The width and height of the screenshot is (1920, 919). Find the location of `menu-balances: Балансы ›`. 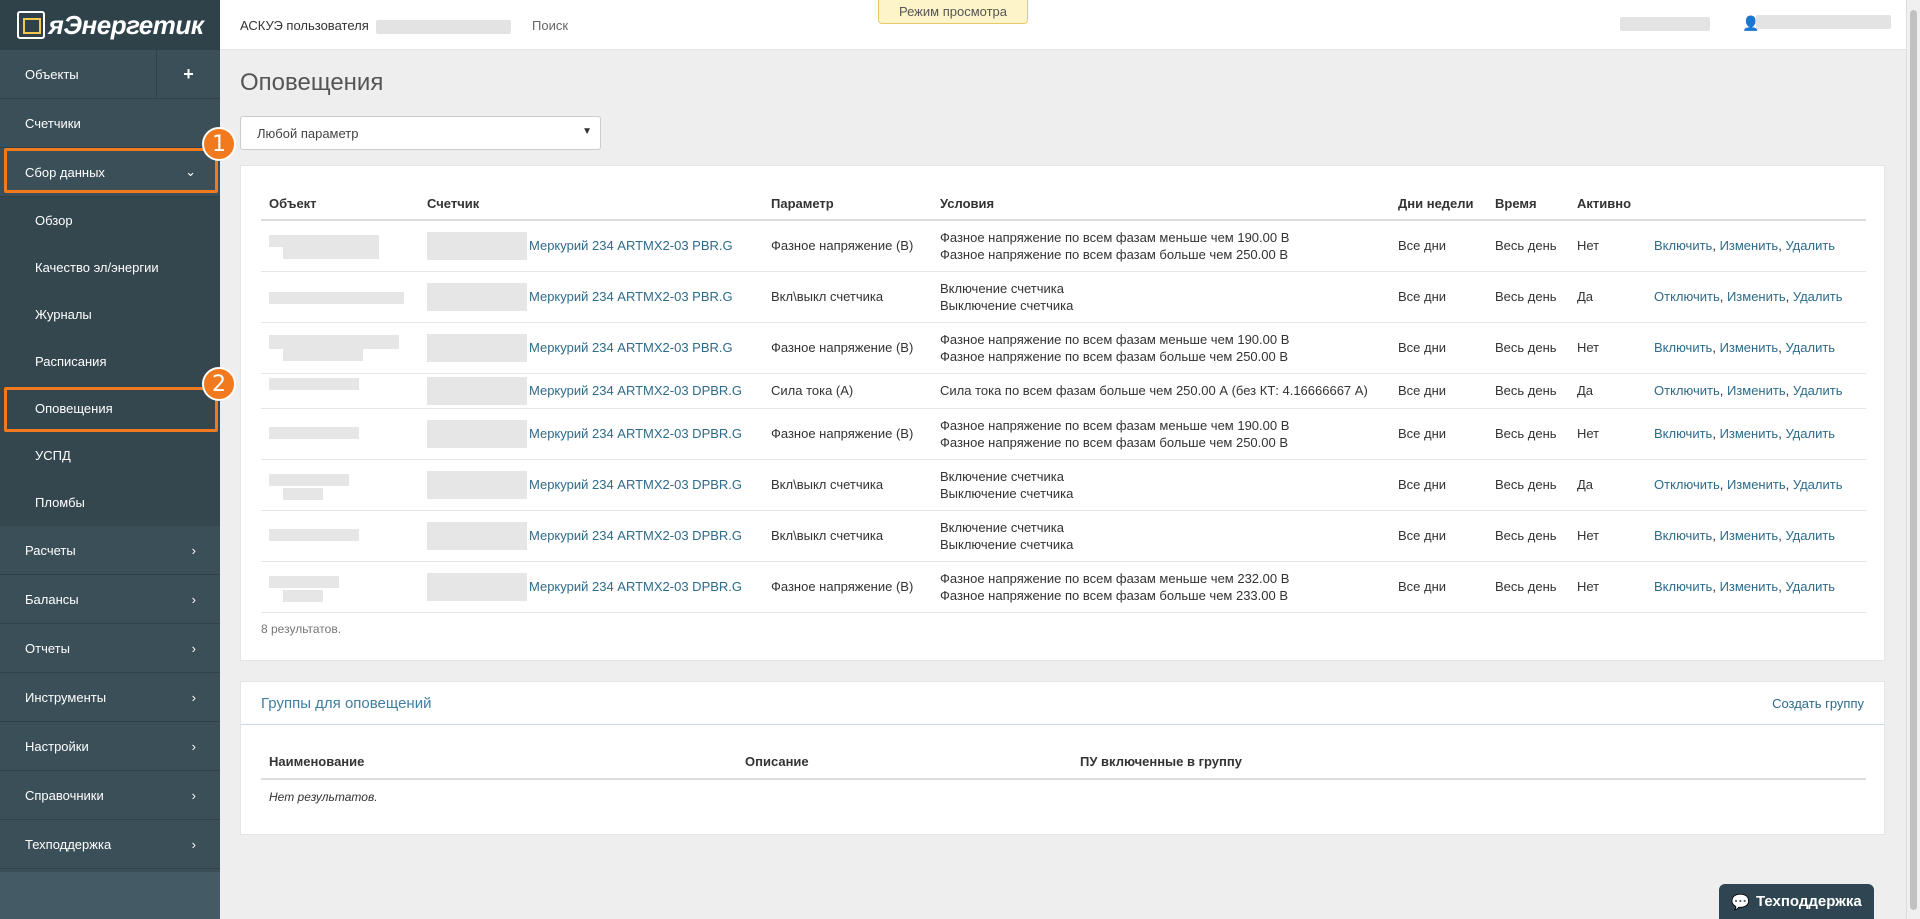

menu-balances: Балансы › is located at coordinates (110, 599).